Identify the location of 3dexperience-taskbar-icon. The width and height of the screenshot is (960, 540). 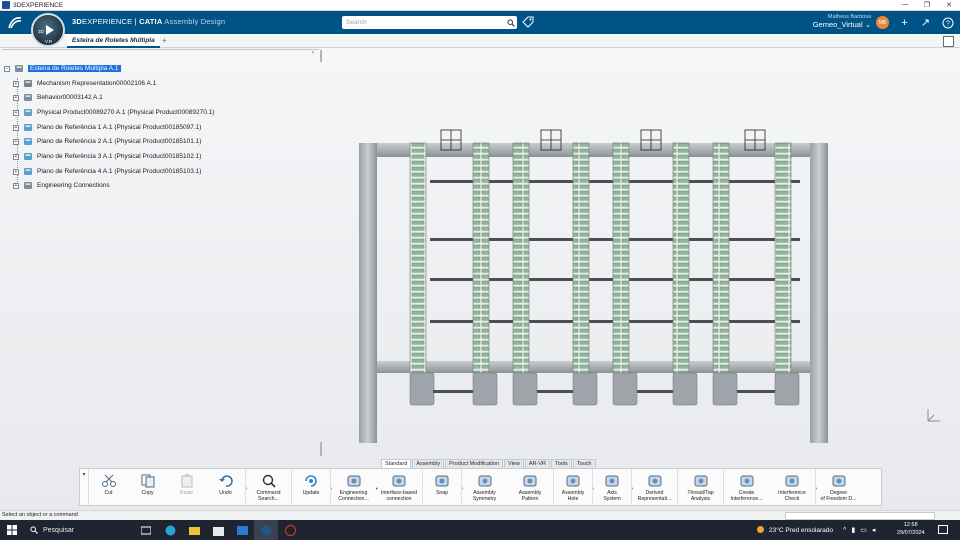
(266, 530).